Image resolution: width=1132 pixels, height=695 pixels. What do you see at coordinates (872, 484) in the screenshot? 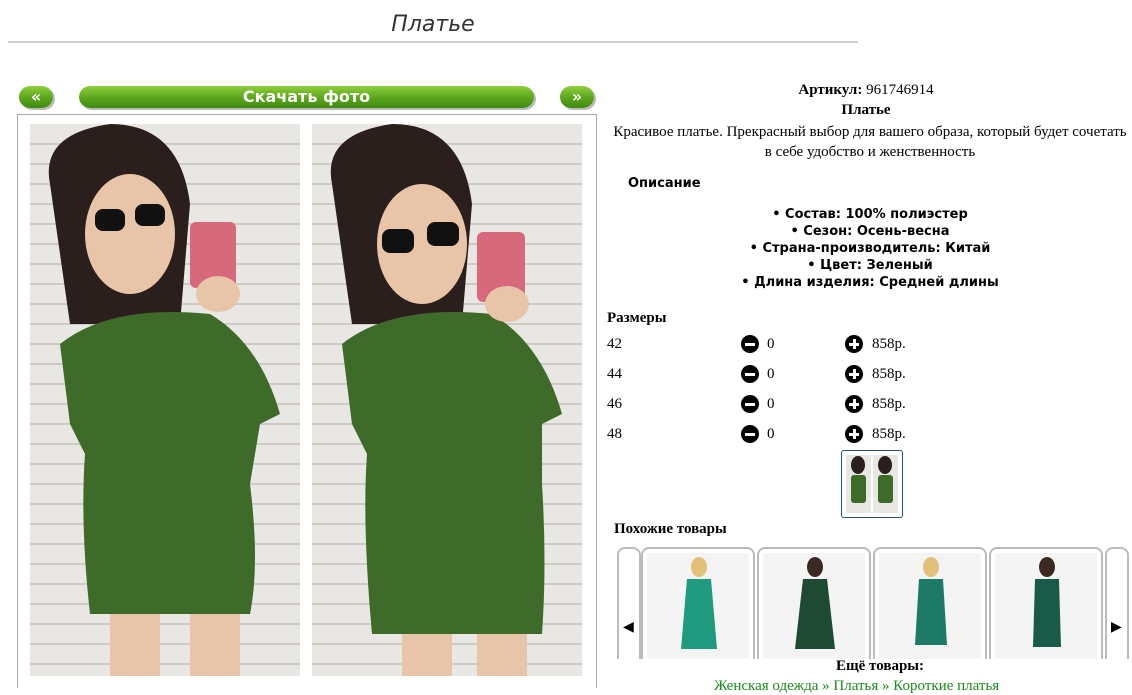
I see `photo-thumbnail` at bounding box center [872, 484].